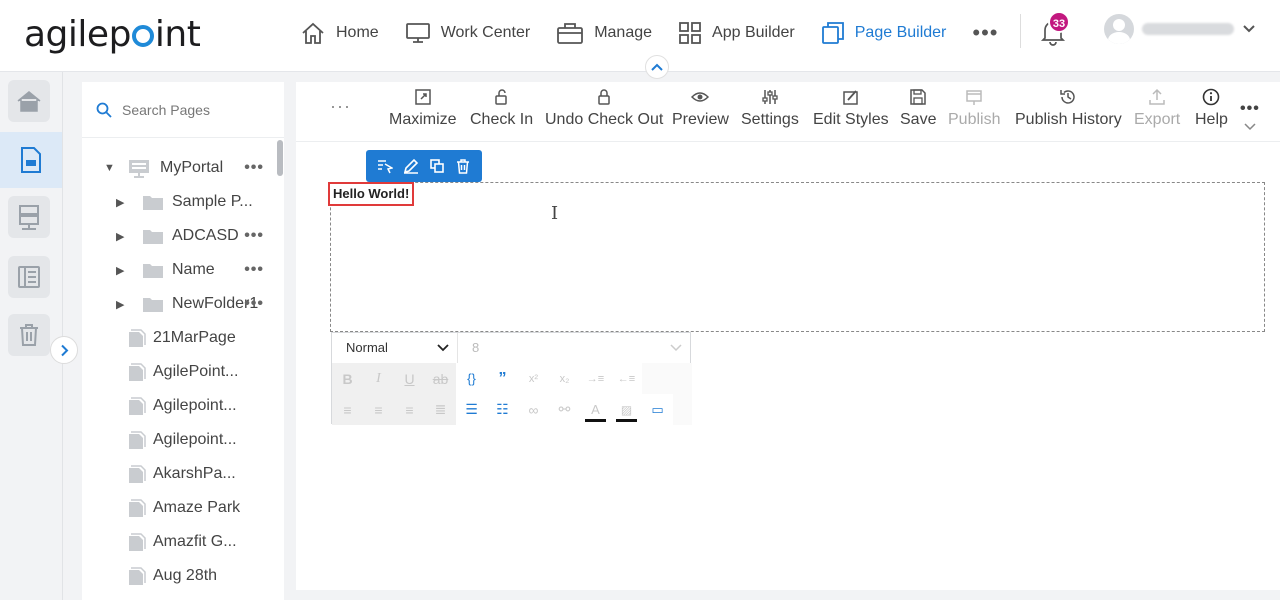  Describe the element at coordinates (574, 348) in the screenshot. I see `font-size-select: 8` at that location.